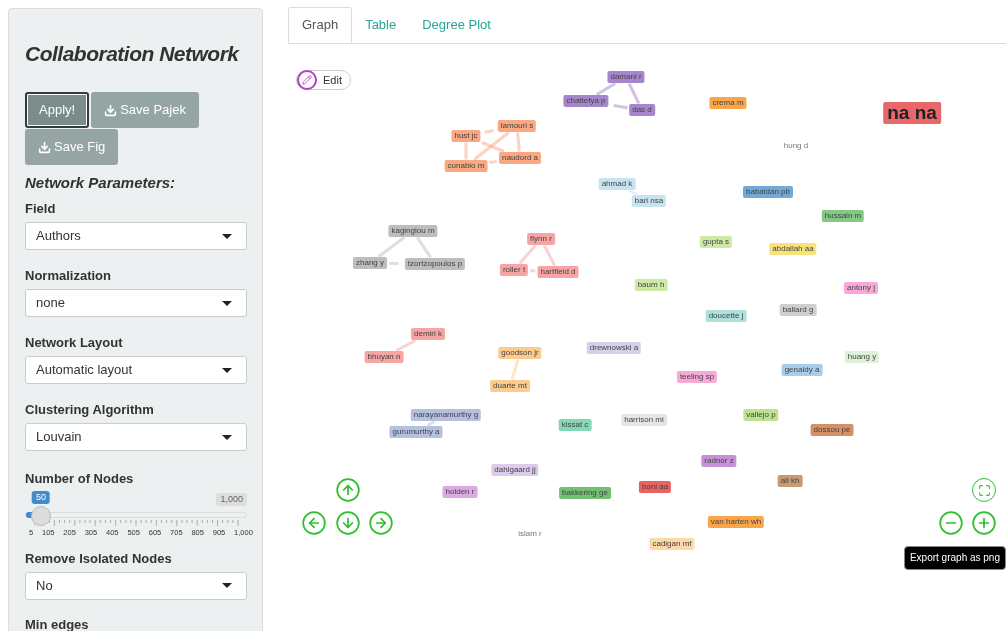  What do you see at coordinates (796, 146) in the screenshot?
I see `graph-node-label: hung d` at bounding box center [796, 146].